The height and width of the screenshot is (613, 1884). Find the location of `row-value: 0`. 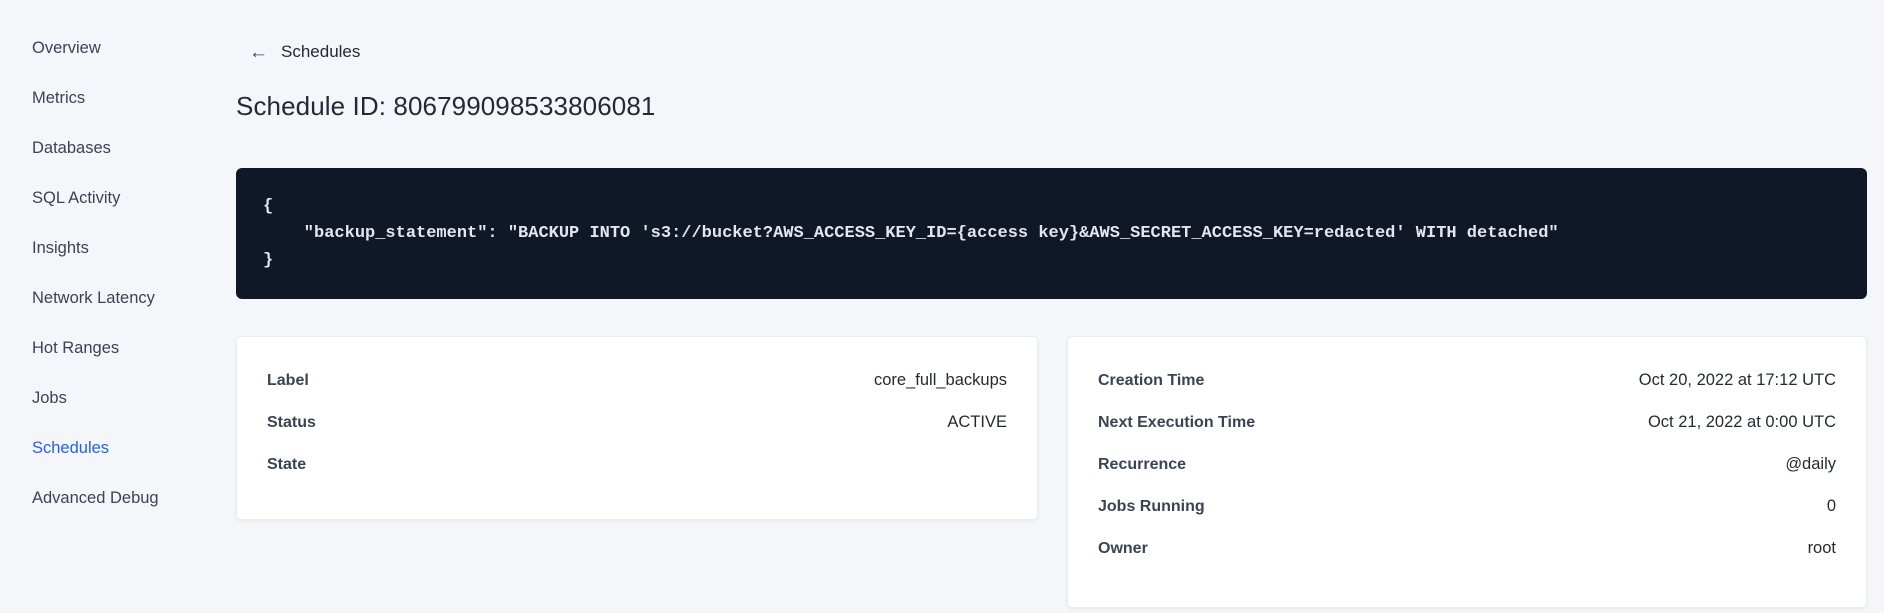

row-value: 0 is located at coordinates (1831, 506).